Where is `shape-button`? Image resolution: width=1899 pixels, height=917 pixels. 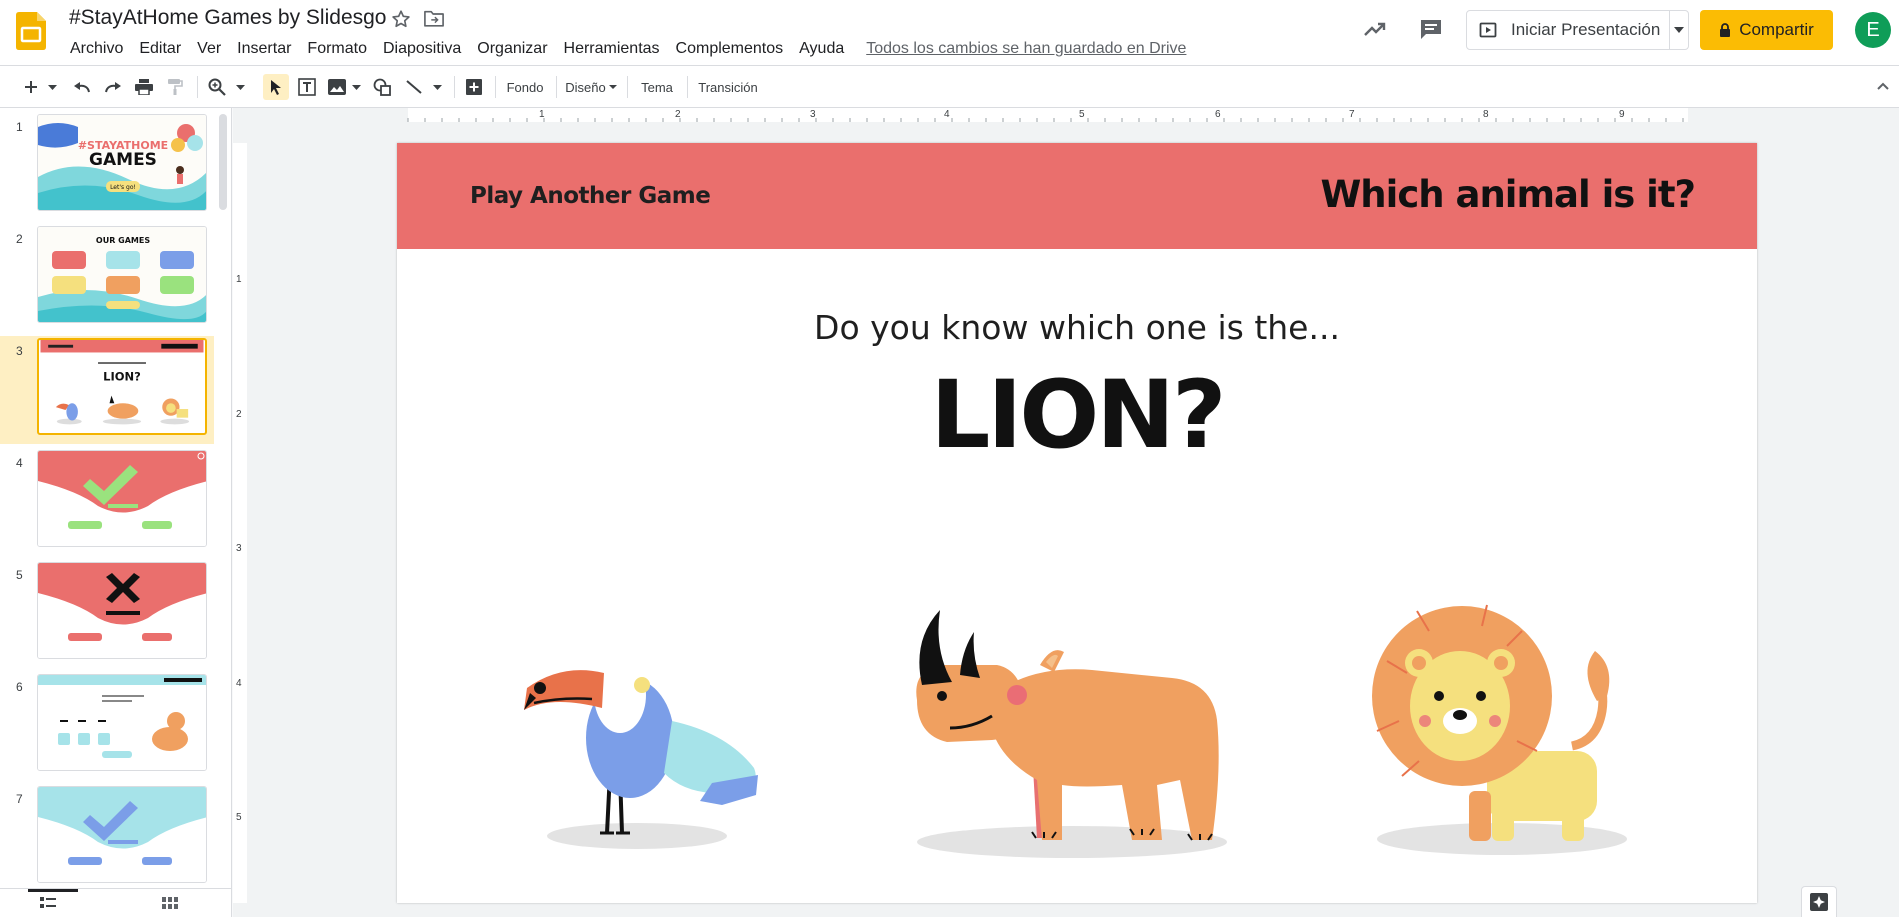
shape-button is located at coordinates (382, 87).